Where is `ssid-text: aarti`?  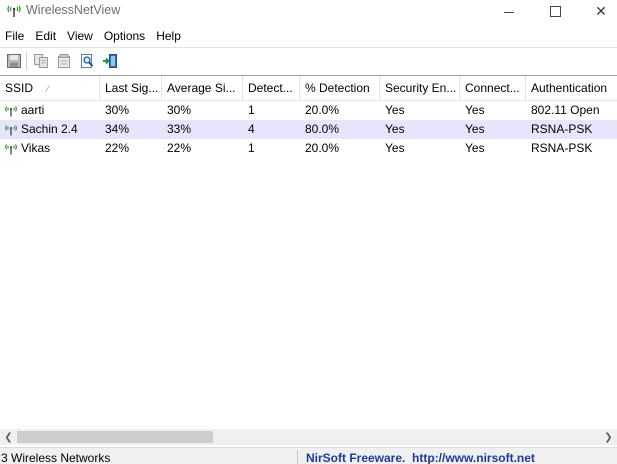
ssid-text: aarti is located at coordinates (33, 110).